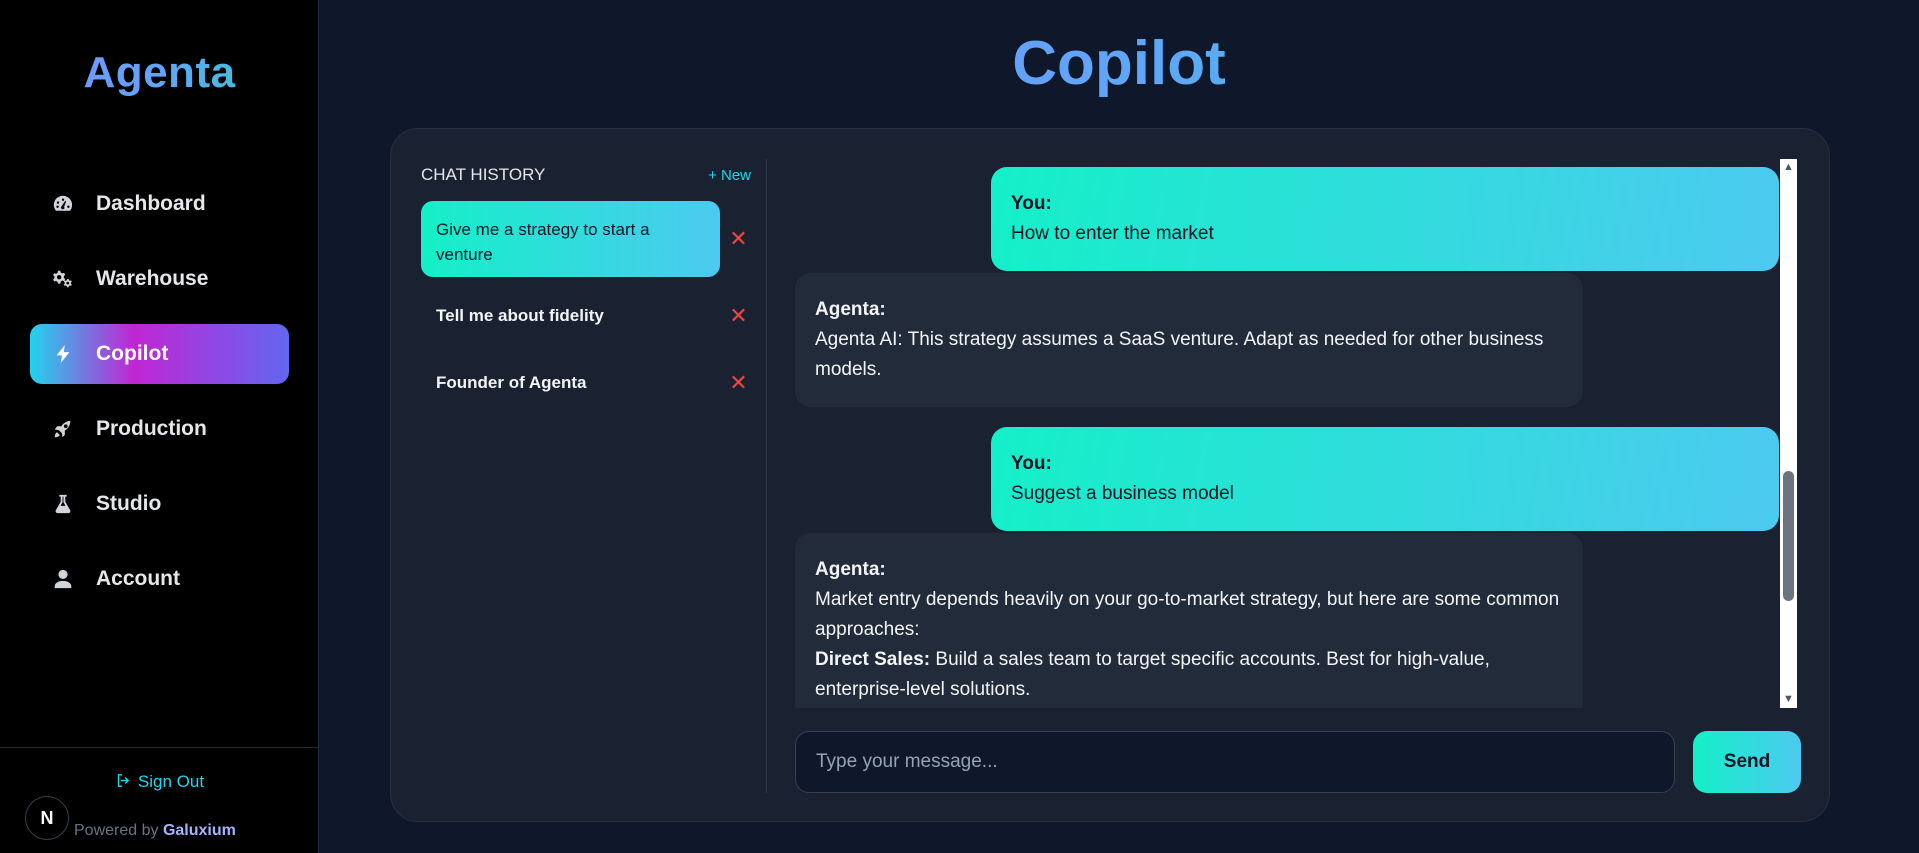  I want to click on brand-logo: Agenta, so click(159, 73).